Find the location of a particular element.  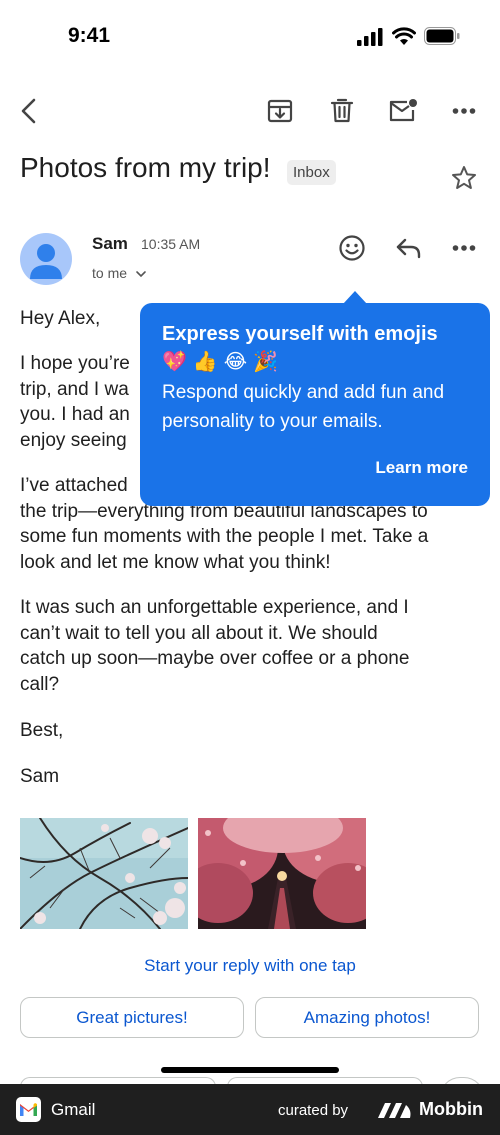

status-time: 9:41 is located at coordinates (89, 35).